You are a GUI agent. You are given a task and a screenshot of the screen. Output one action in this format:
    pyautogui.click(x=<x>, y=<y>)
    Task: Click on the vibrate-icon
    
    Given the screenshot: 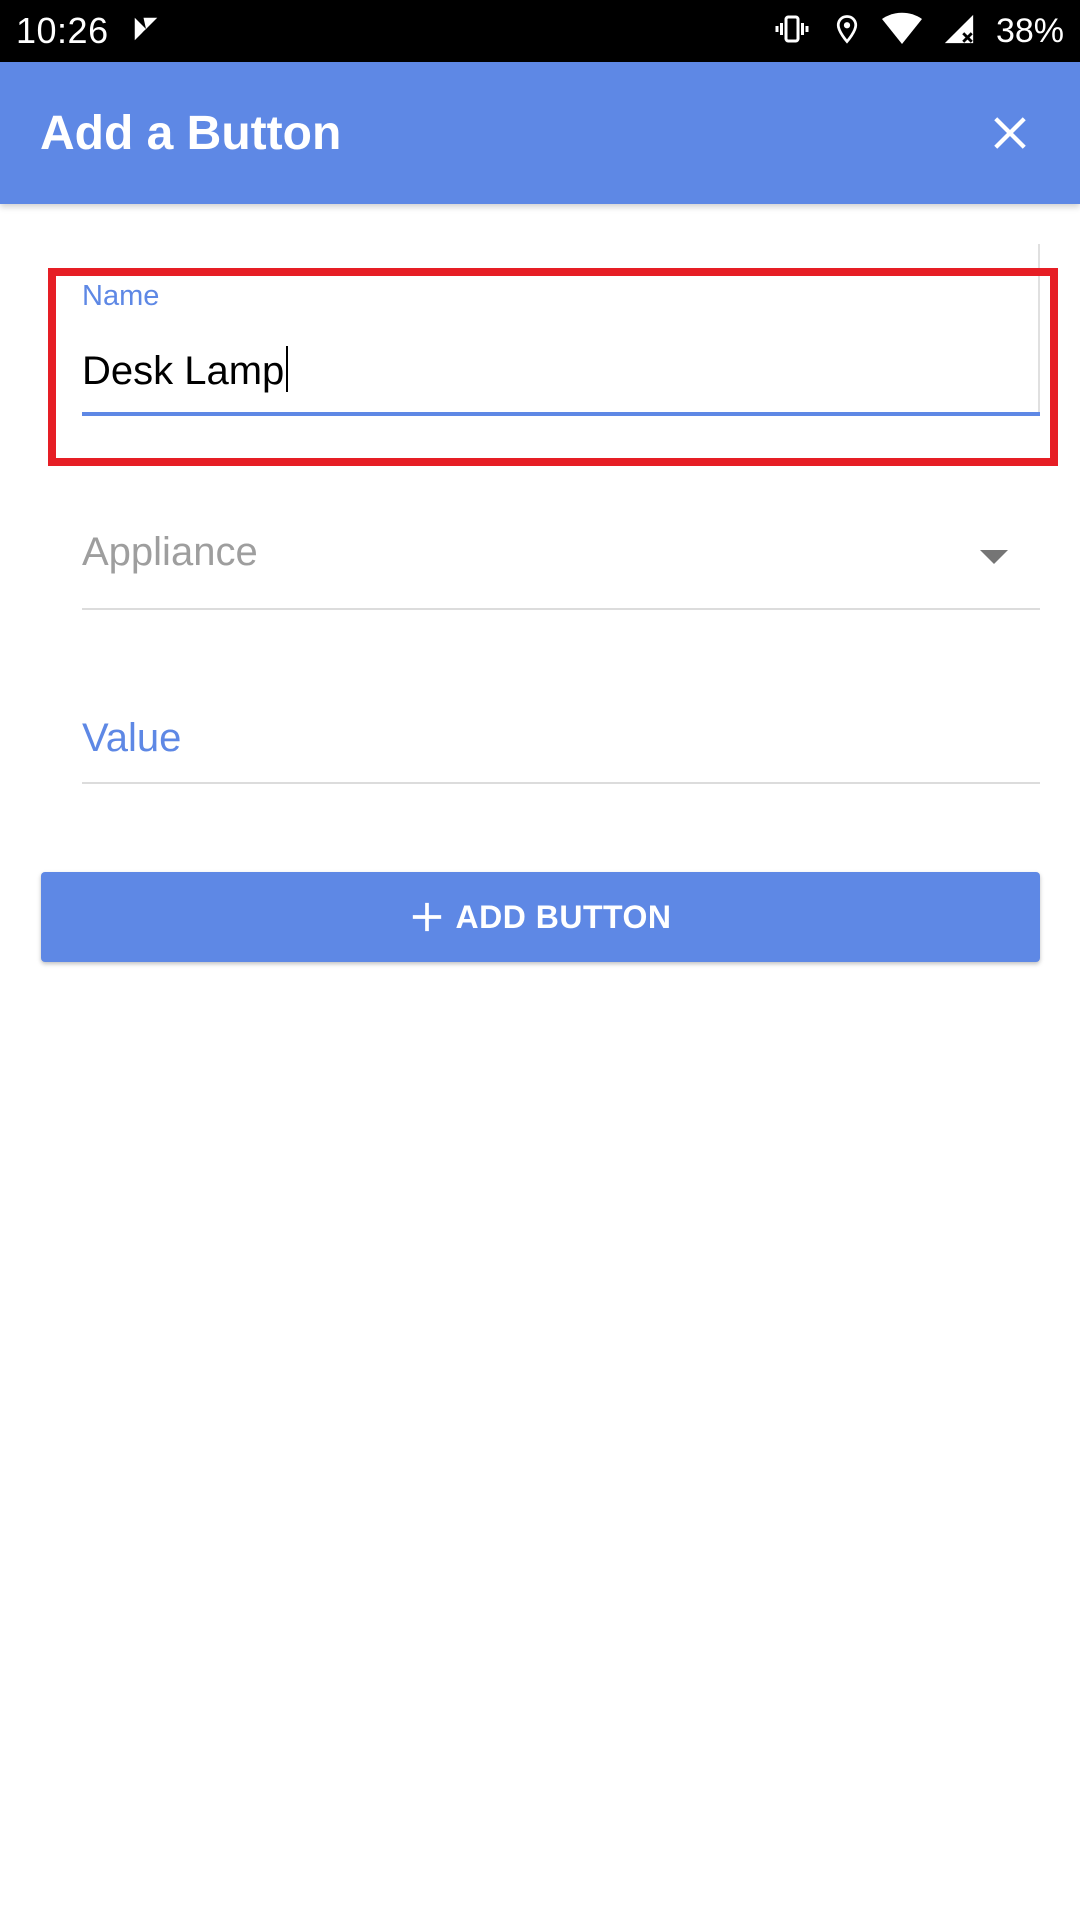 What is the action you would take?
    pyautogui.click(x=792, y=31)
    